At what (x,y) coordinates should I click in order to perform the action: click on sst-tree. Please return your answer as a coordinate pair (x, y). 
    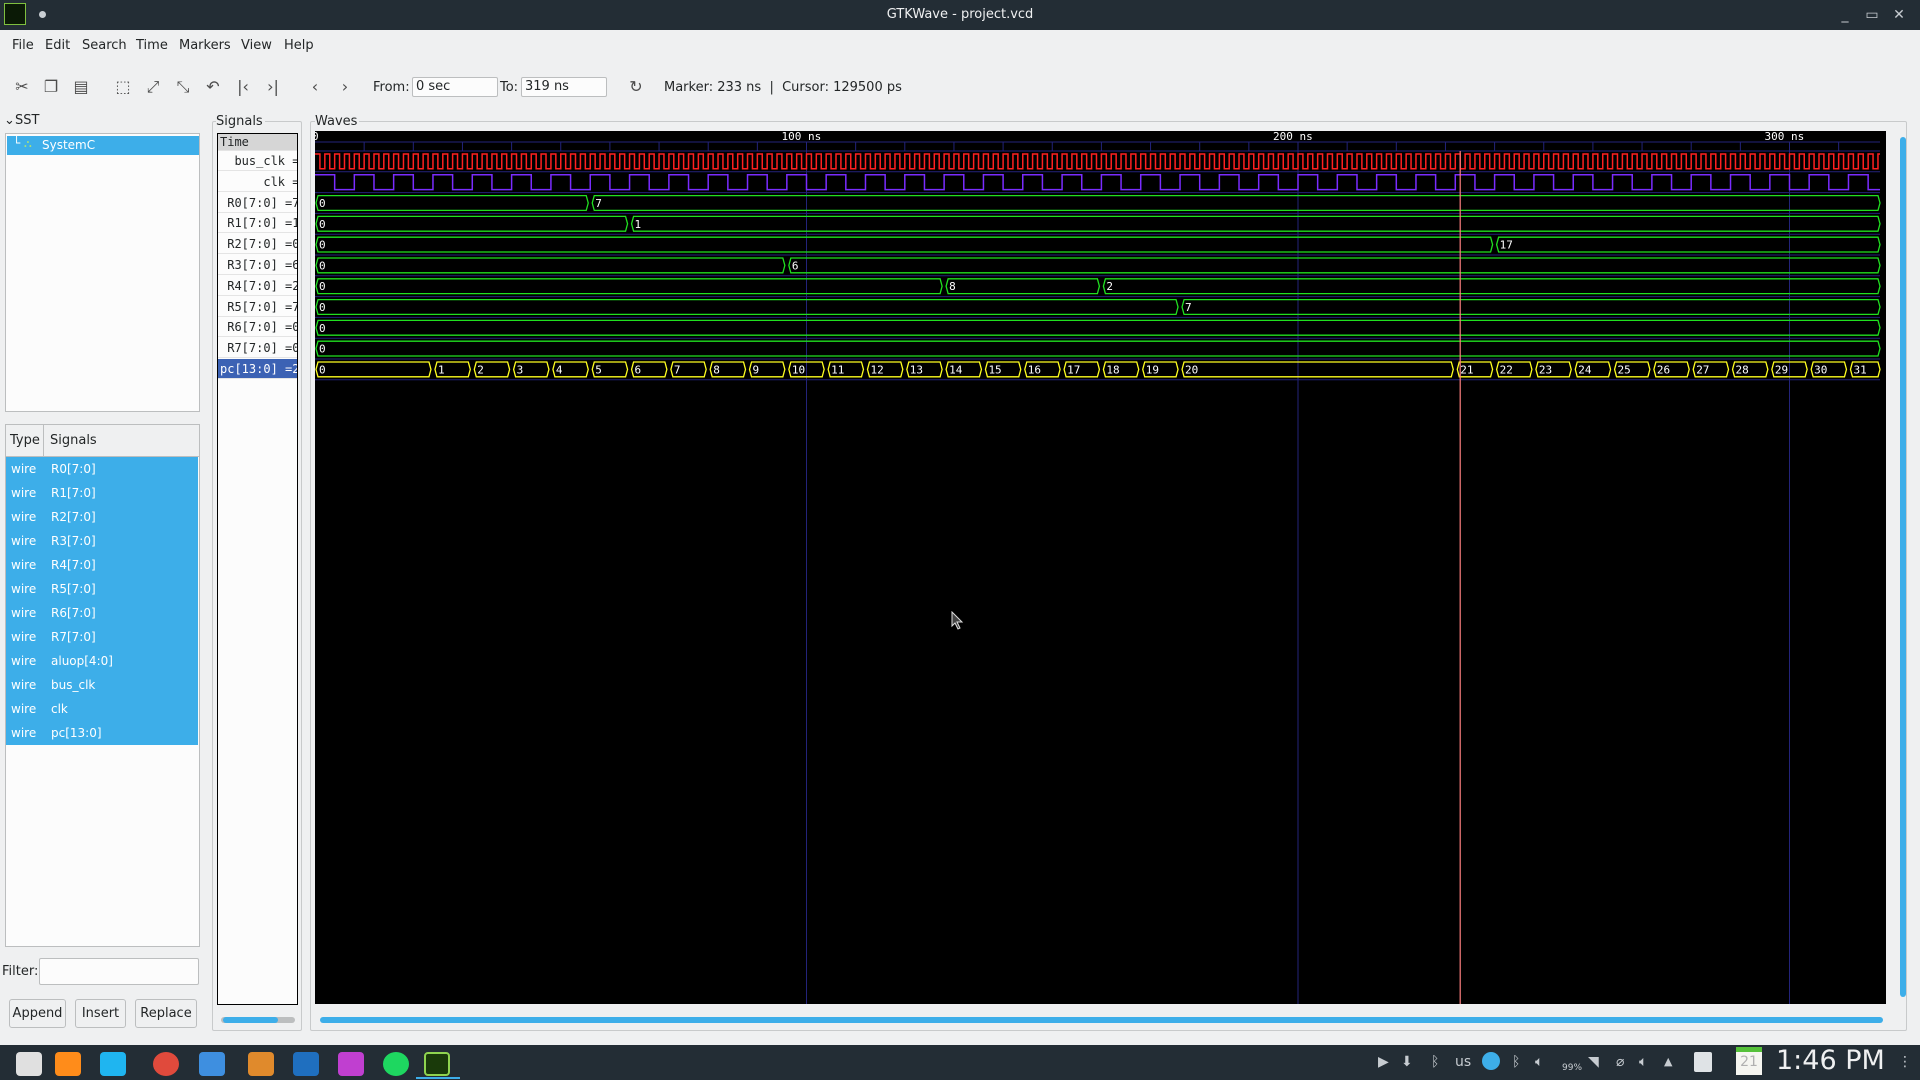
    Looking at the image, I should click on (102, 272).